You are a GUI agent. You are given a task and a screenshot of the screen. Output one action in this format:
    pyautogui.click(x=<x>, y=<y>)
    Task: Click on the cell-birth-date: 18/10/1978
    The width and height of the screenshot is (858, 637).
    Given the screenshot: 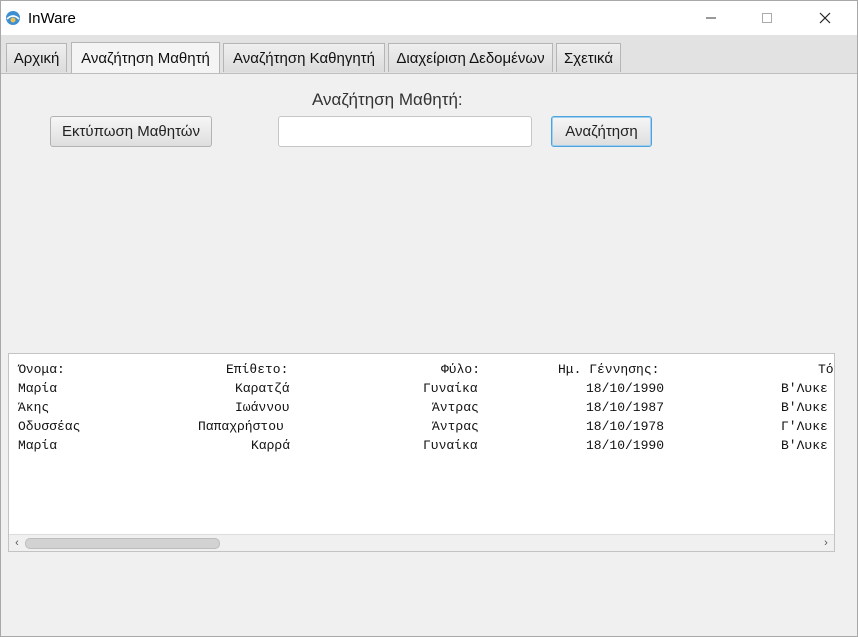 What is the action you would take?
    pyautogui.click(x=625, y=426)
    